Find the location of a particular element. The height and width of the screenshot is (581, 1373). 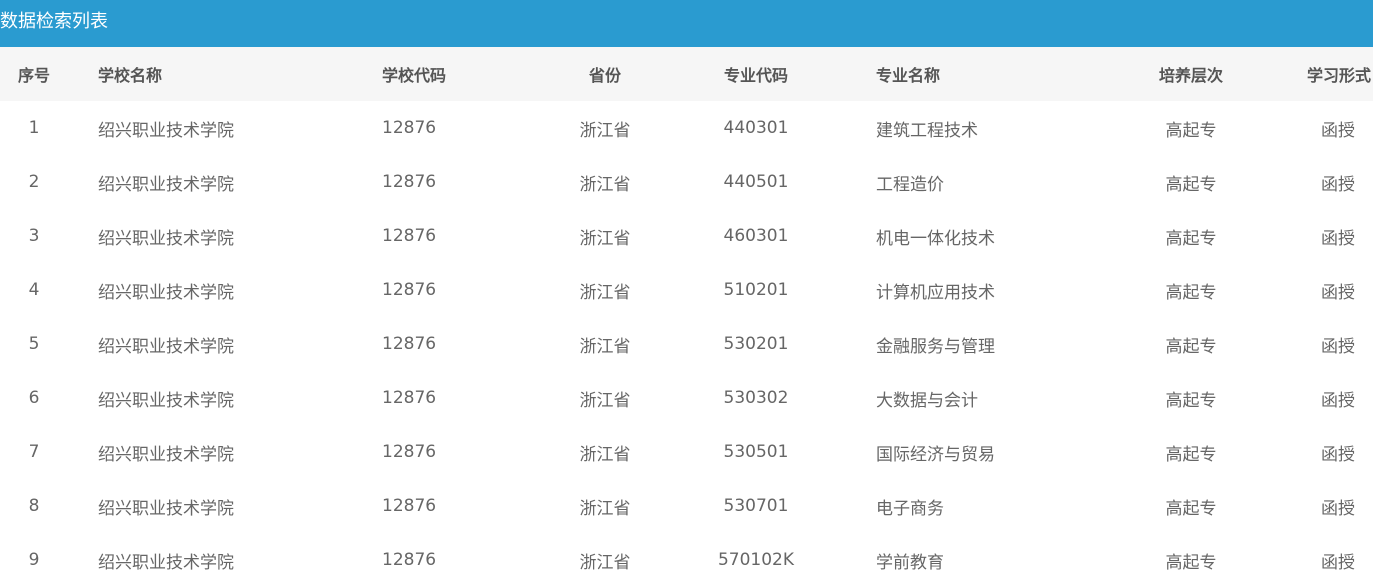

cell-major-code: 570102K is located at coordinates (756, 560).